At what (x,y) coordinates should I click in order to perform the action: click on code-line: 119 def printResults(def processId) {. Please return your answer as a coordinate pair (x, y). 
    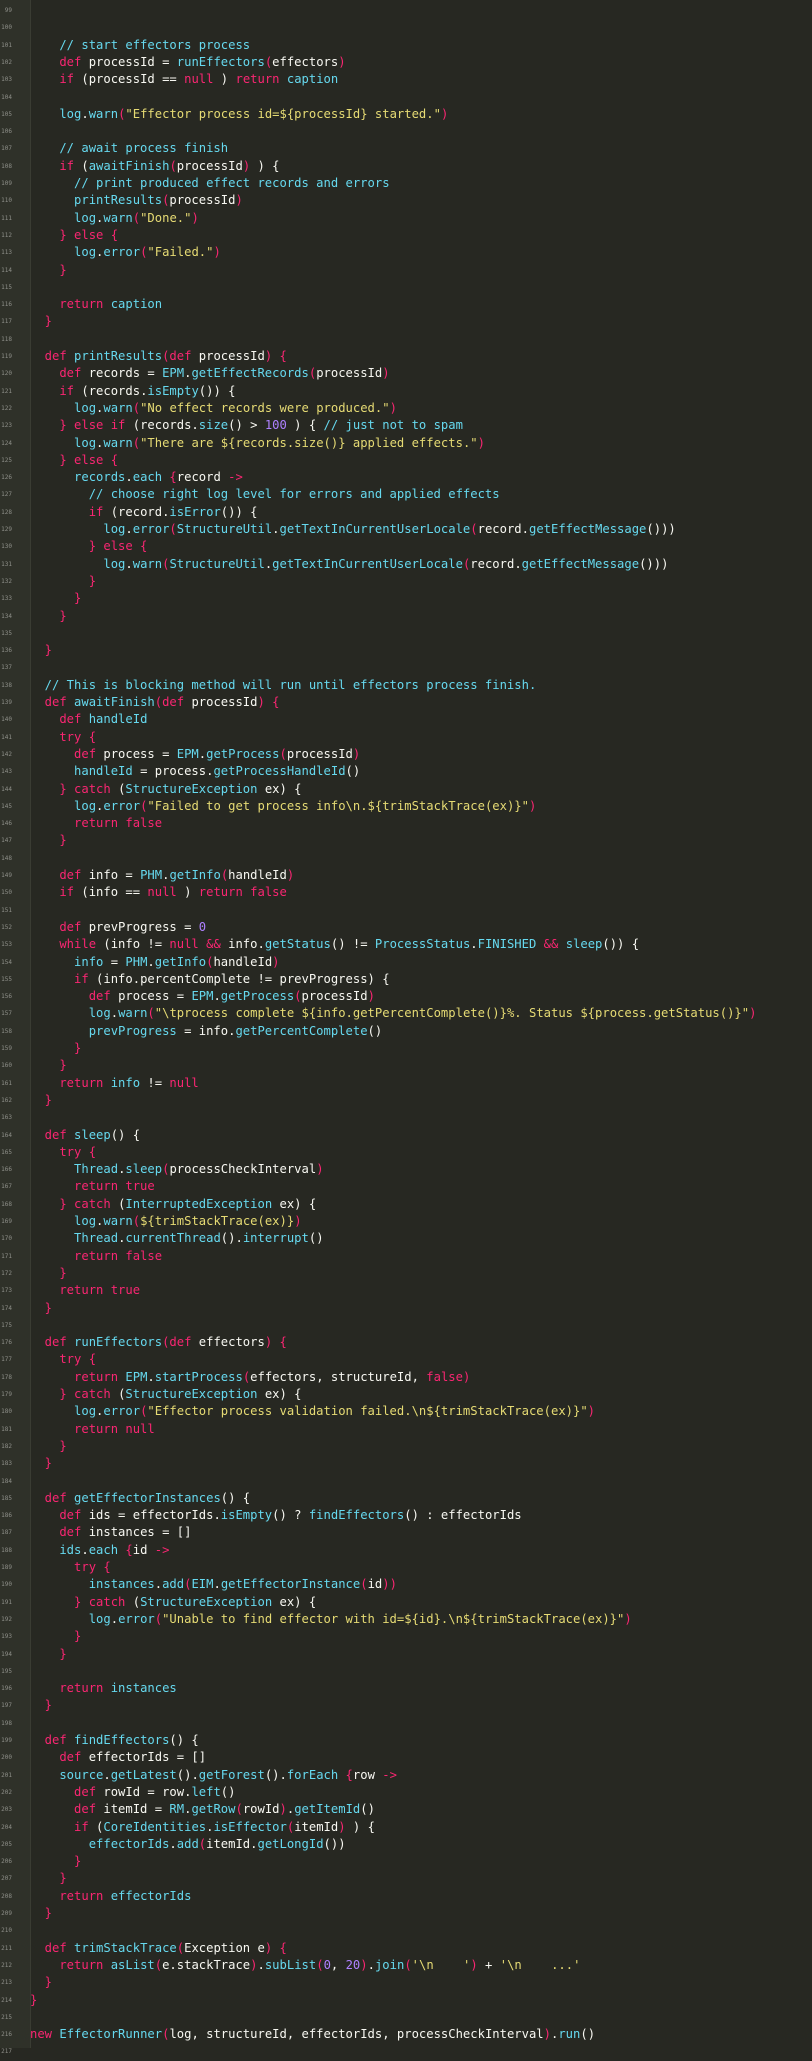
    Looking at the image, I should click on (406, 356).